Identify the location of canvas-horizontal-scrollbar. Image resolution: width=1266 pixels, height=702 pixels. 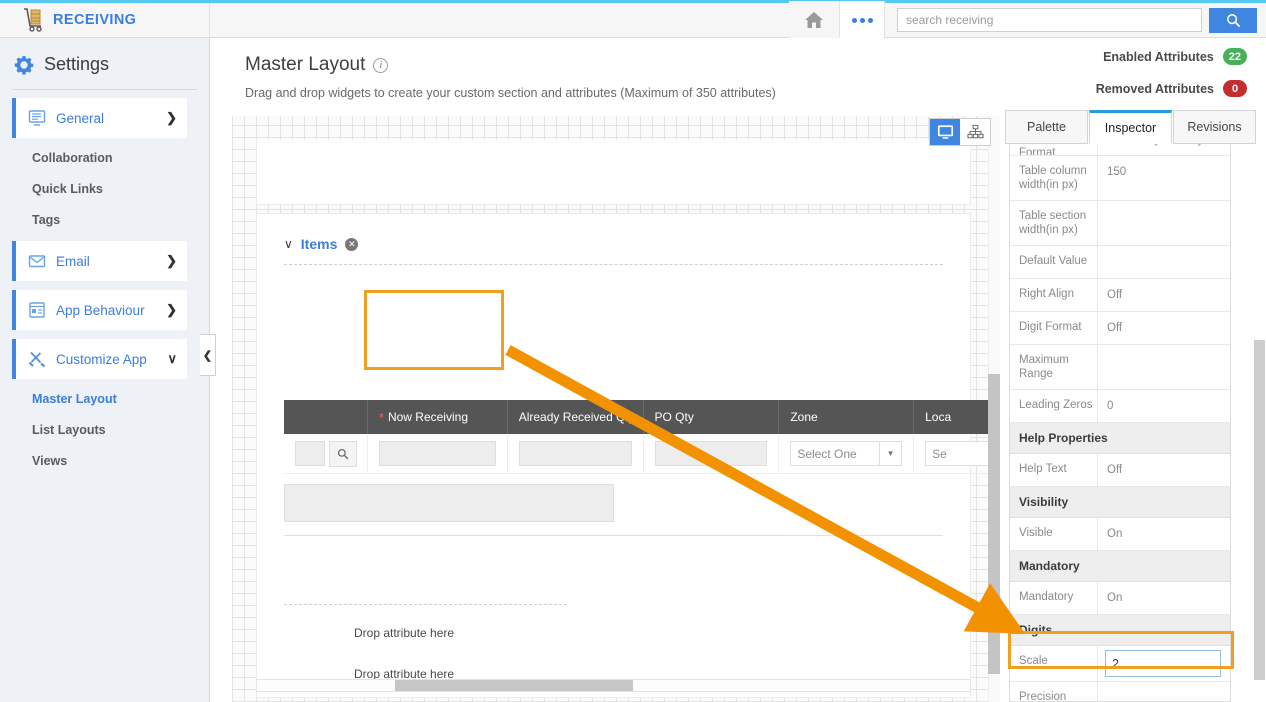
(613, 685).